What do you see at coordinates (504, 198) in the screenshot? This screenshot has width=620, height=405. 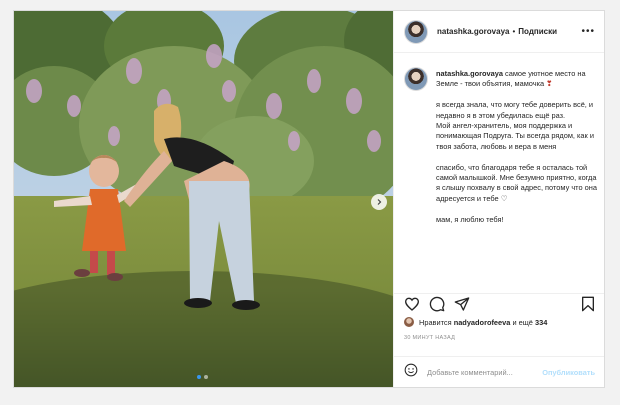 I see `heart-outline-emoji: ♡` at bounding box center [504, 198].